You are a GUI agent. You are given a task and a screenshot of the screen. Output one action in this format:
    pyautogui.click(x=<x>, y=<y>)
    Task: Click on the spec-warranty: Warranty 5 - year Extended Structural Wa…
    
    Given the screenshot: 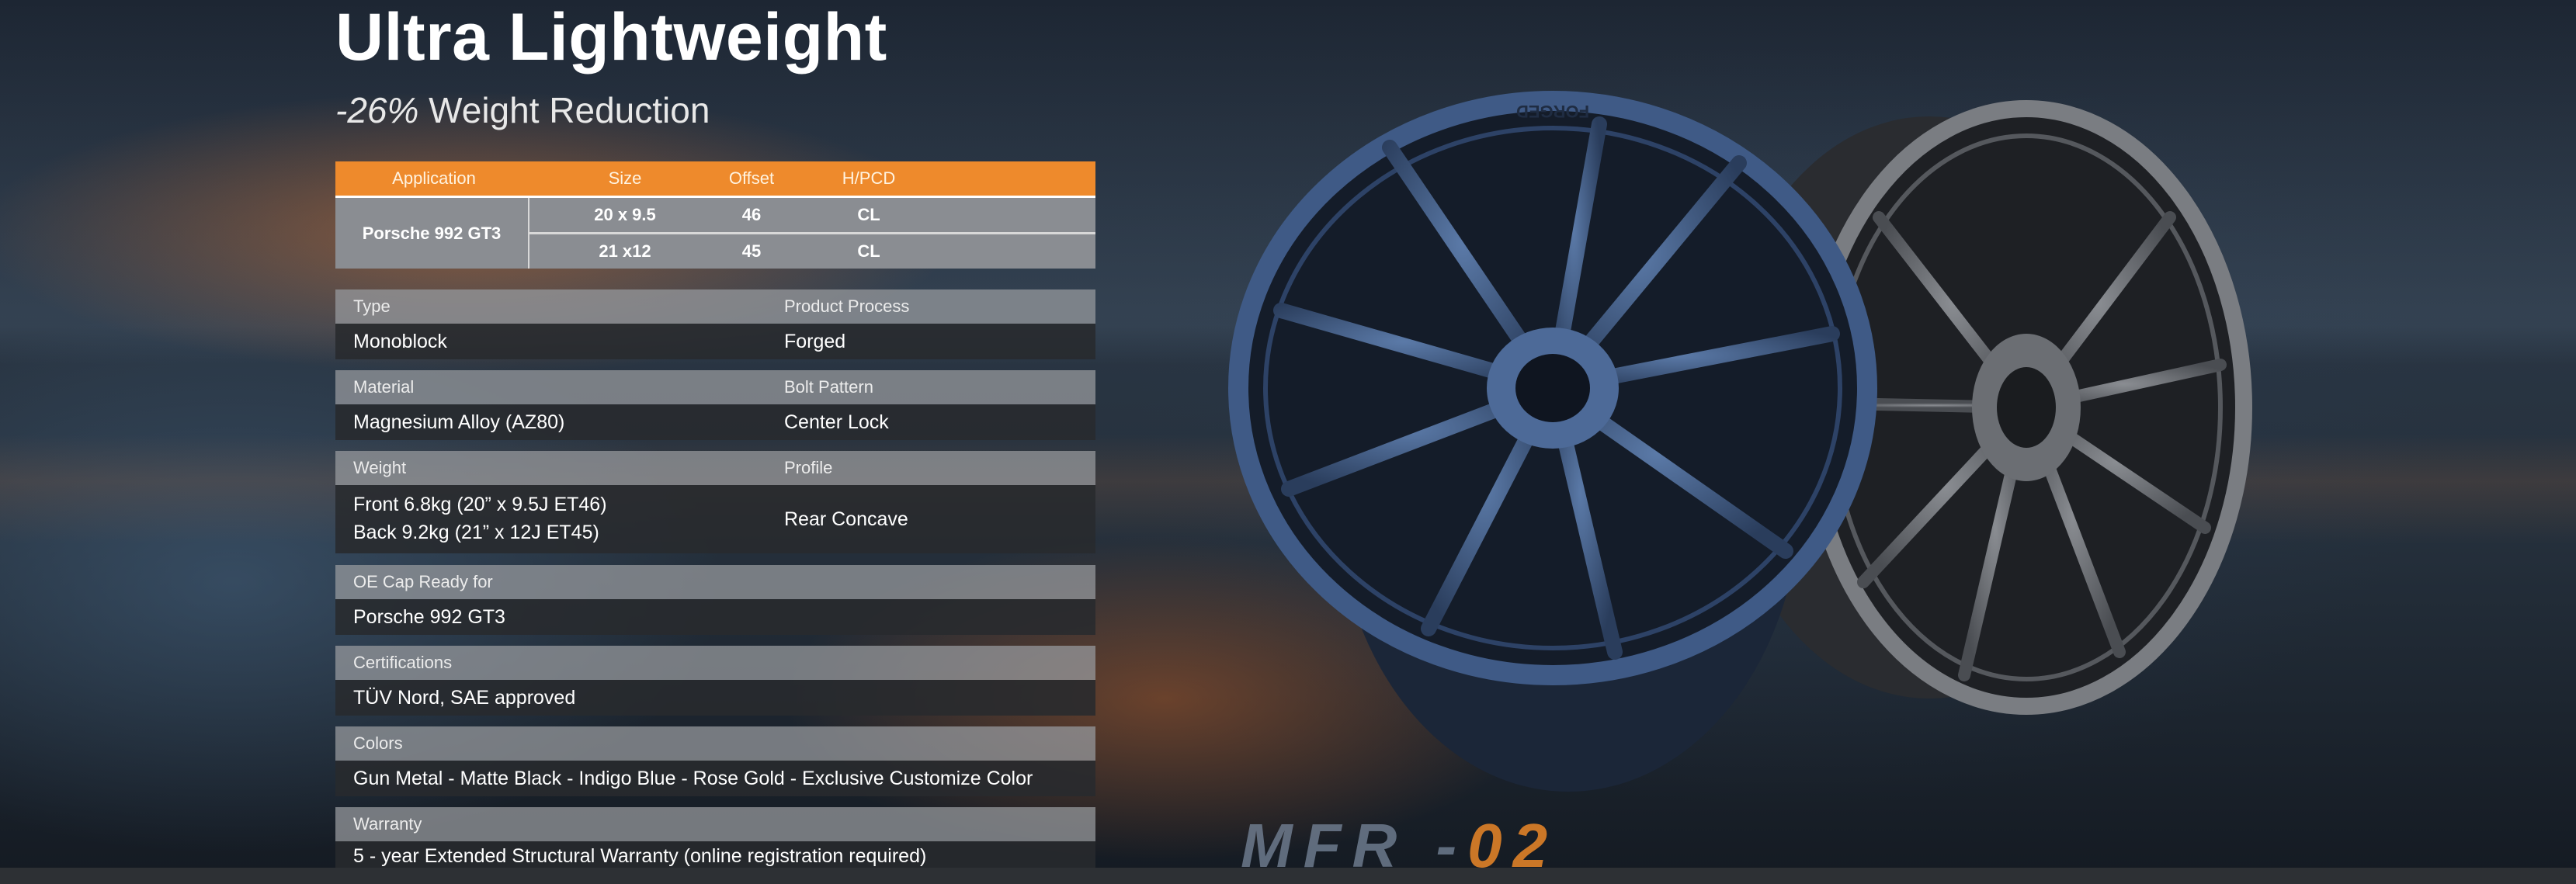 What is the action you would take?
    pyautogui.click(x=715, y=839)
    